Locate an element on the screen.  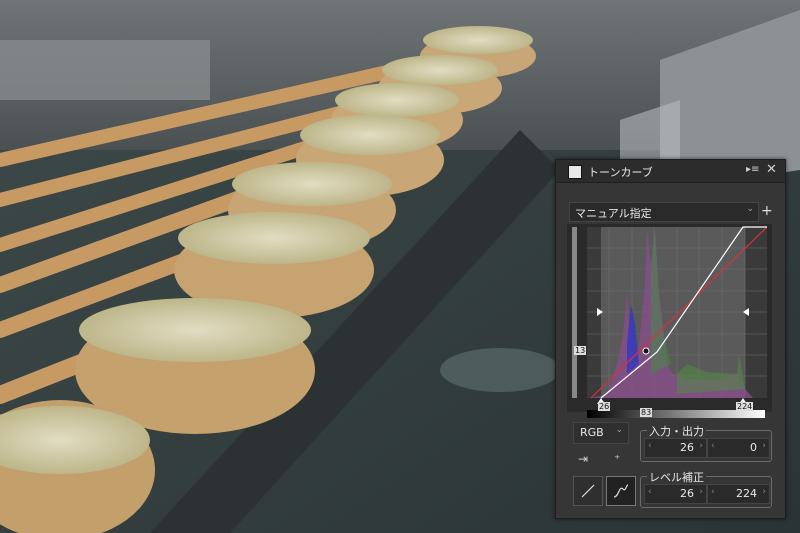
tone-curve-icon is located at coordinates (575, 172).